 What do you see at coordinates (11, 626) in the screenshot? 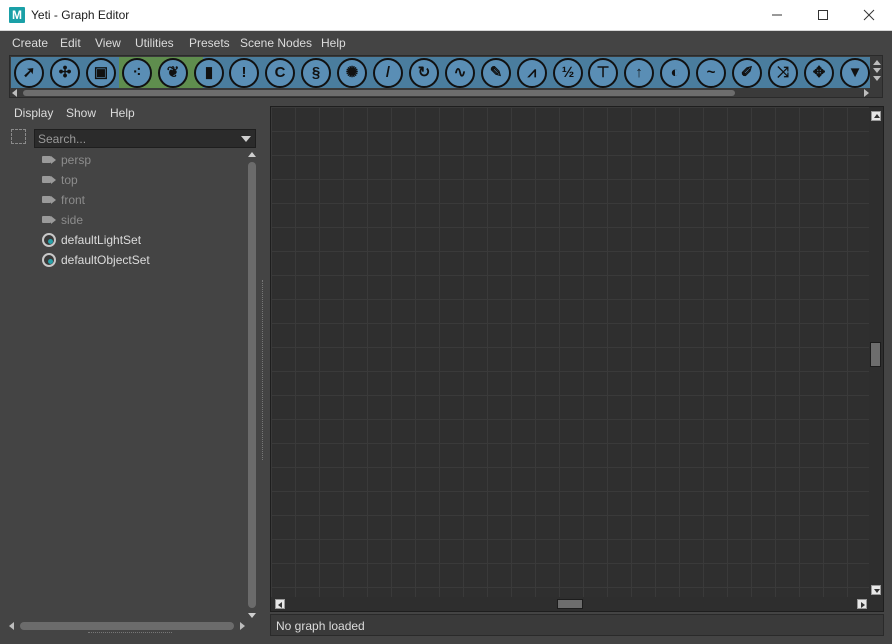
I see `scroll-left-icon` at bounding box center [11, 626].